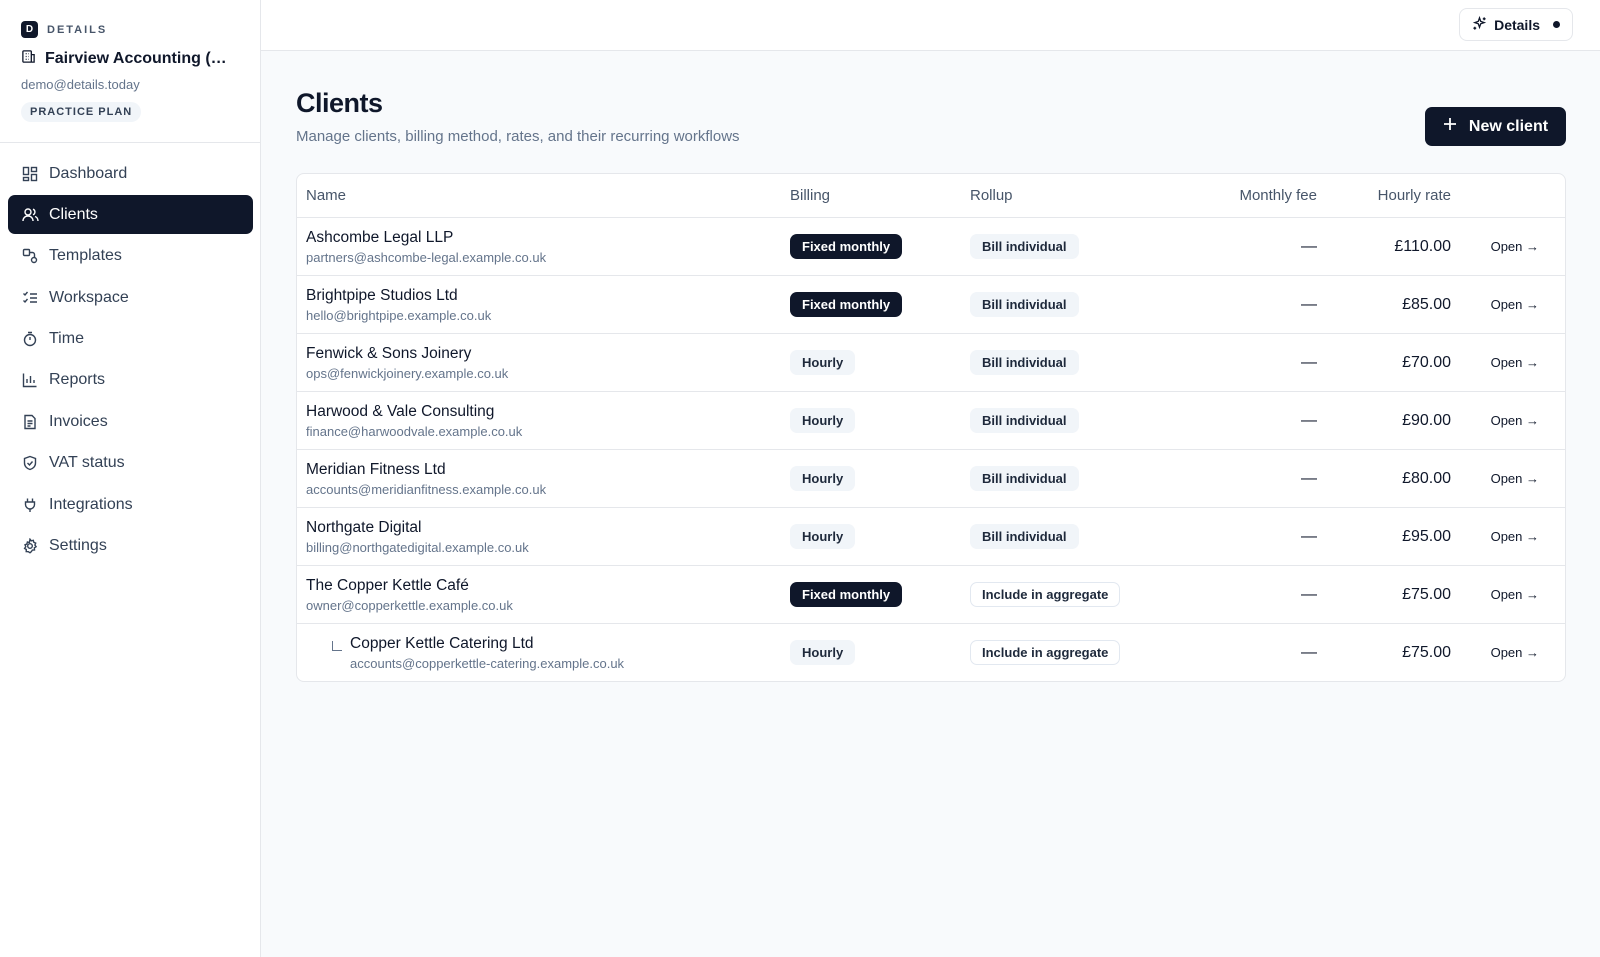 The width and height of the screenshot is (1600, 957). What do you see at coordinates (130, 463) in the screenshot?
I see `sidebar-item-vat-status: VAT status` at bounding box center [130, 463].